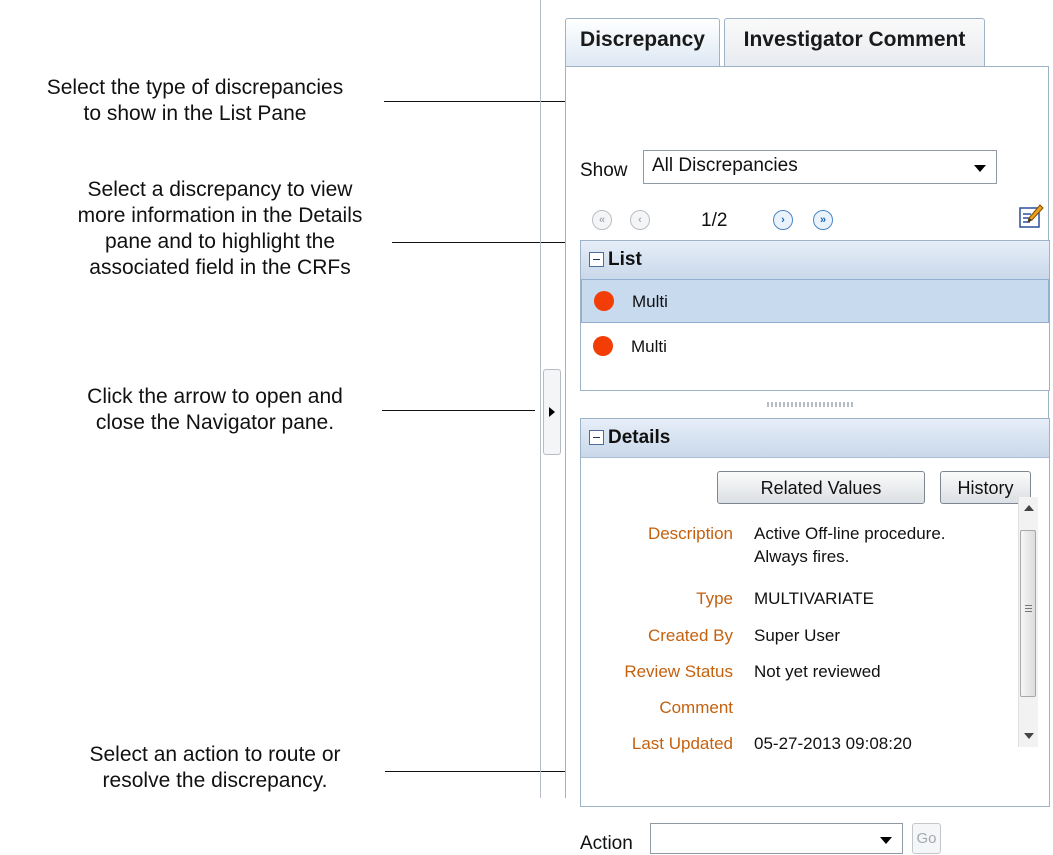 The width and height of the screenshot is (1053, 855). Describe the element at coordinates (220, 267) in the screenshot. I see `callout-line: associated field in the CRFs` at that location.